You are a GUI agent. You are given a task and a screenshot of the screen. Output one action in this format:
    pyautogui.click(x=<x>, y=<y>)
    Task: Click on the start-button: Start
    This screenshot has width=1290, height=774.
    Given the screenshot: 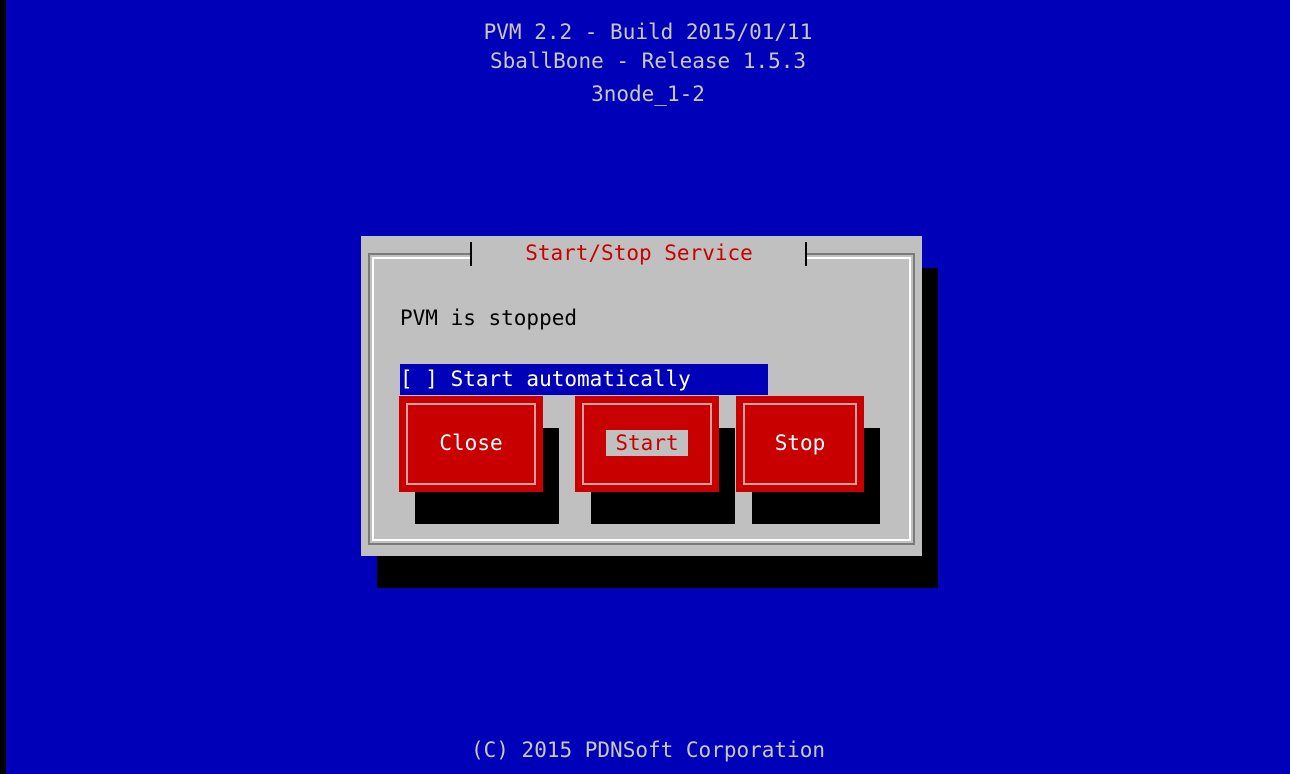 What is the action you would take?
    pyautogui.click(x=647, y=444)
    